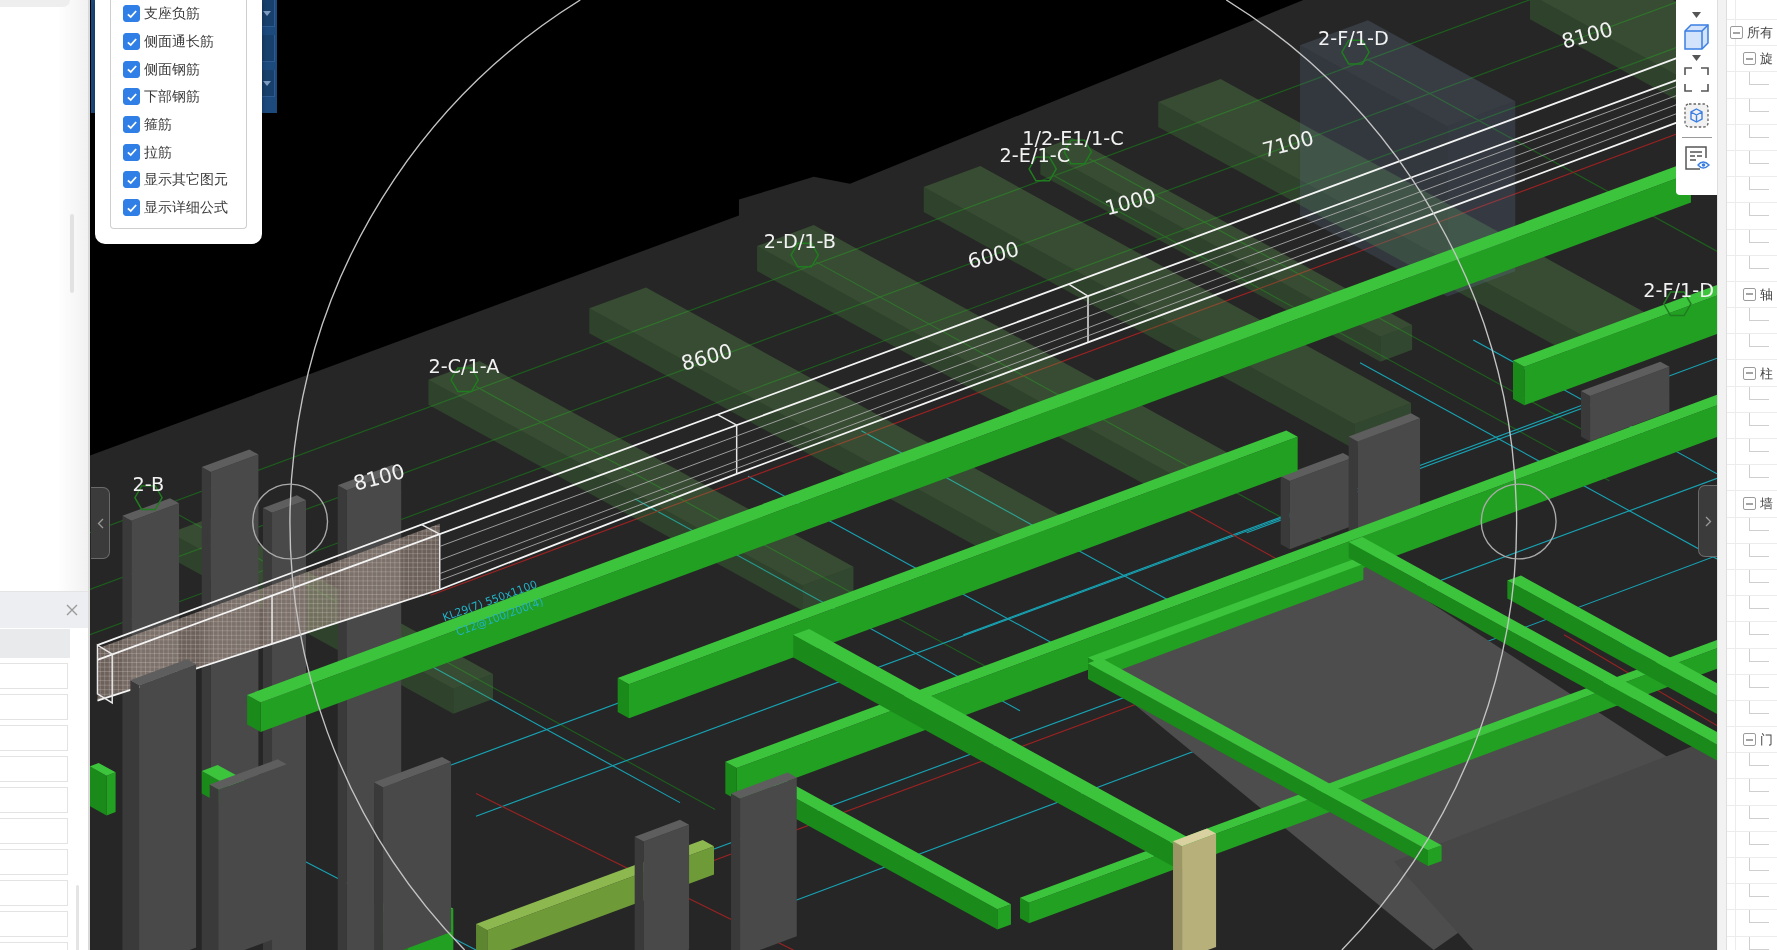 This screenshot has width=1777, height=950. I want to click on dimension-label: 1000, so click(1130, 202).